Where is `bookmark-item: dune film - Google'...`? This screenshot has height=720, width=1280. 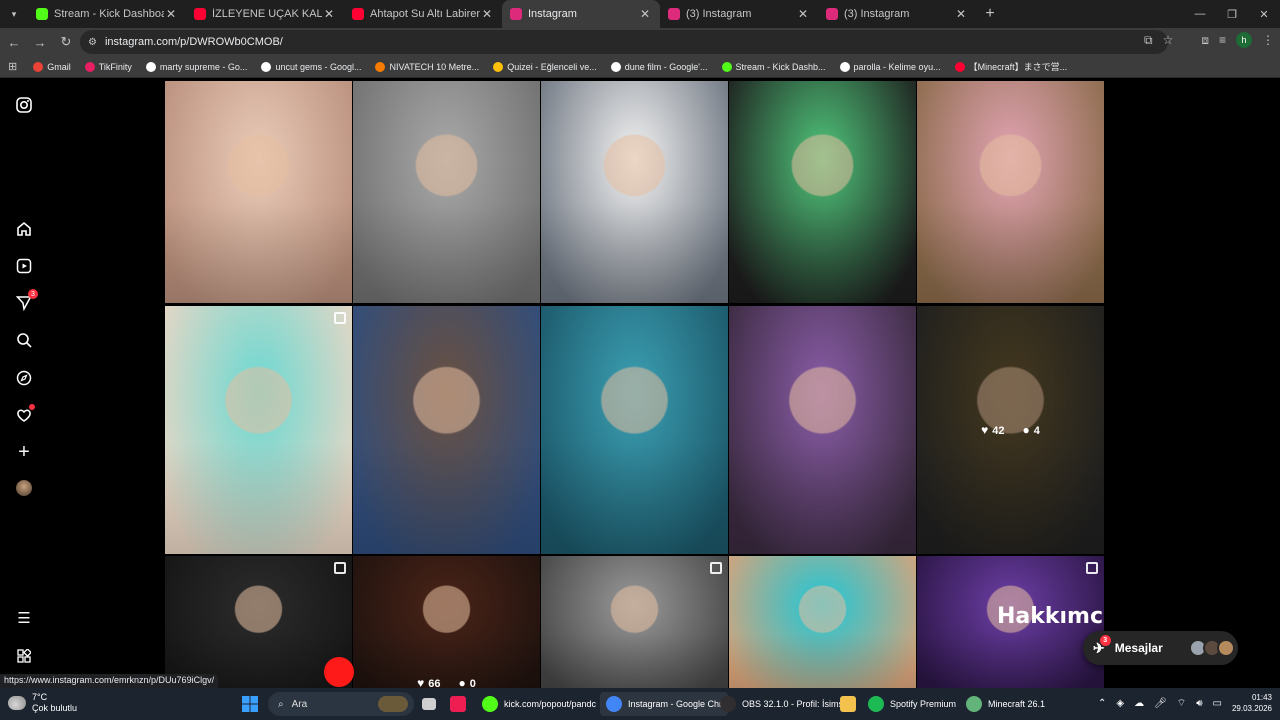
bookmark-item: dune film - Google'... is located at coordinates (659, 66).